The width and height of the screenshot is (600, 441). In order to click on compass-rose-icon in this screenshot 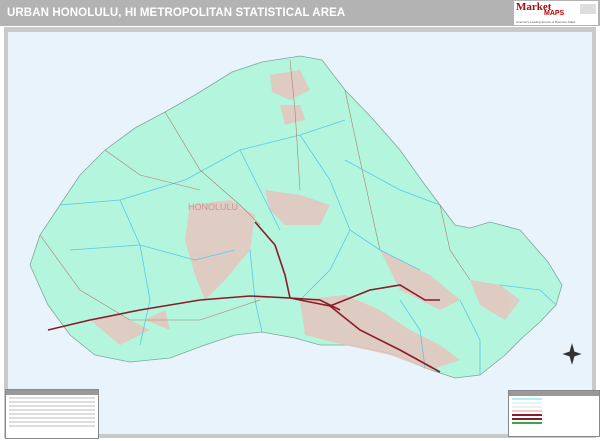, I will do `click(572, 354)`.